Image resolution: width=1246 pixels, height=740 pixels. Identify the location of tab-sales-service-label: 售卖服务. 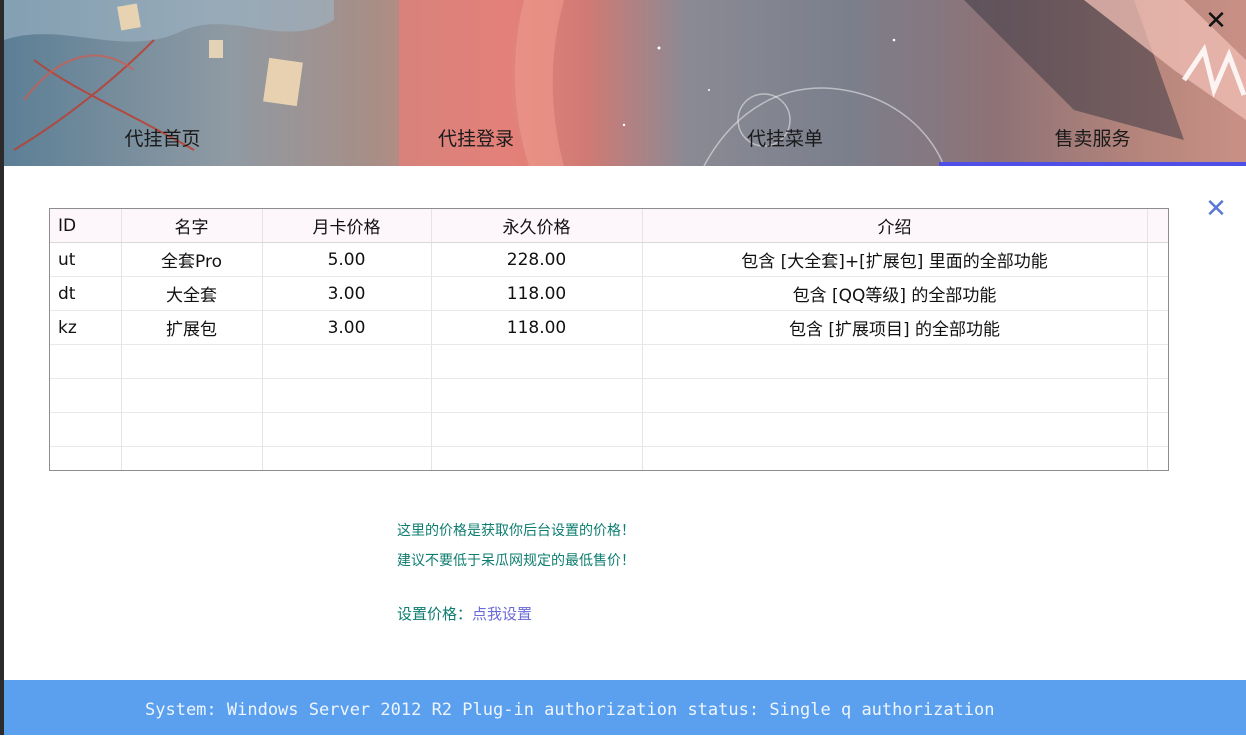
(1092, 139).